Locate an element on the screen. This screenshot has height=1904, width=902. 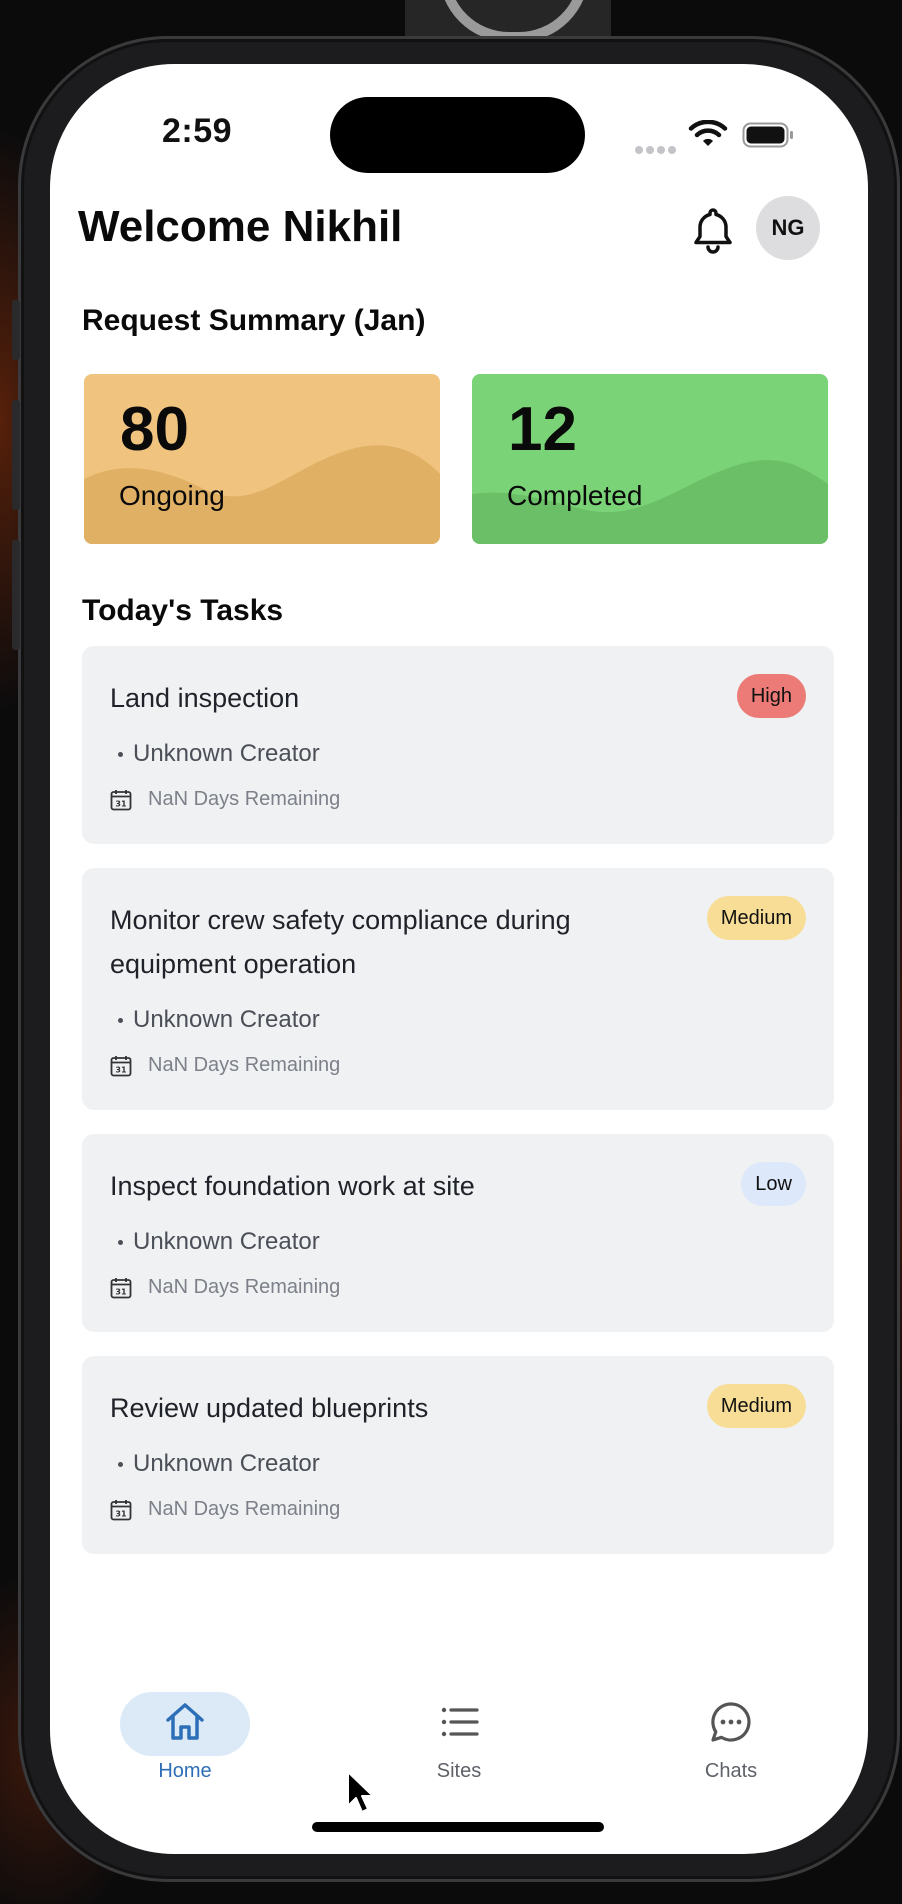
tasks-title: Today's Tasks is located at coordinates (183, 610).